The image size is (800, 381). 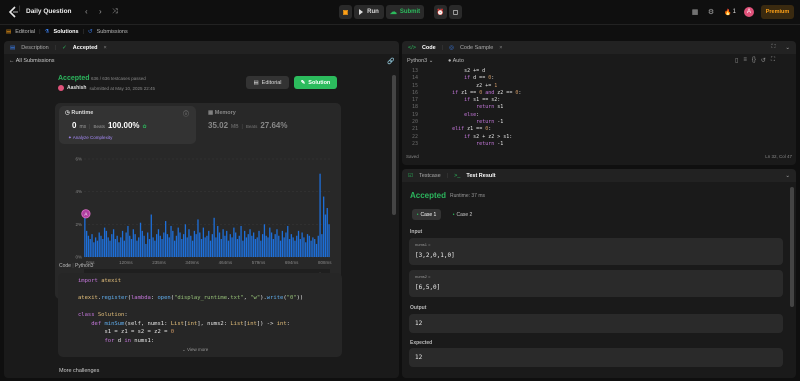 I want to click on tab-code: Code, so click(x=429, y=48).